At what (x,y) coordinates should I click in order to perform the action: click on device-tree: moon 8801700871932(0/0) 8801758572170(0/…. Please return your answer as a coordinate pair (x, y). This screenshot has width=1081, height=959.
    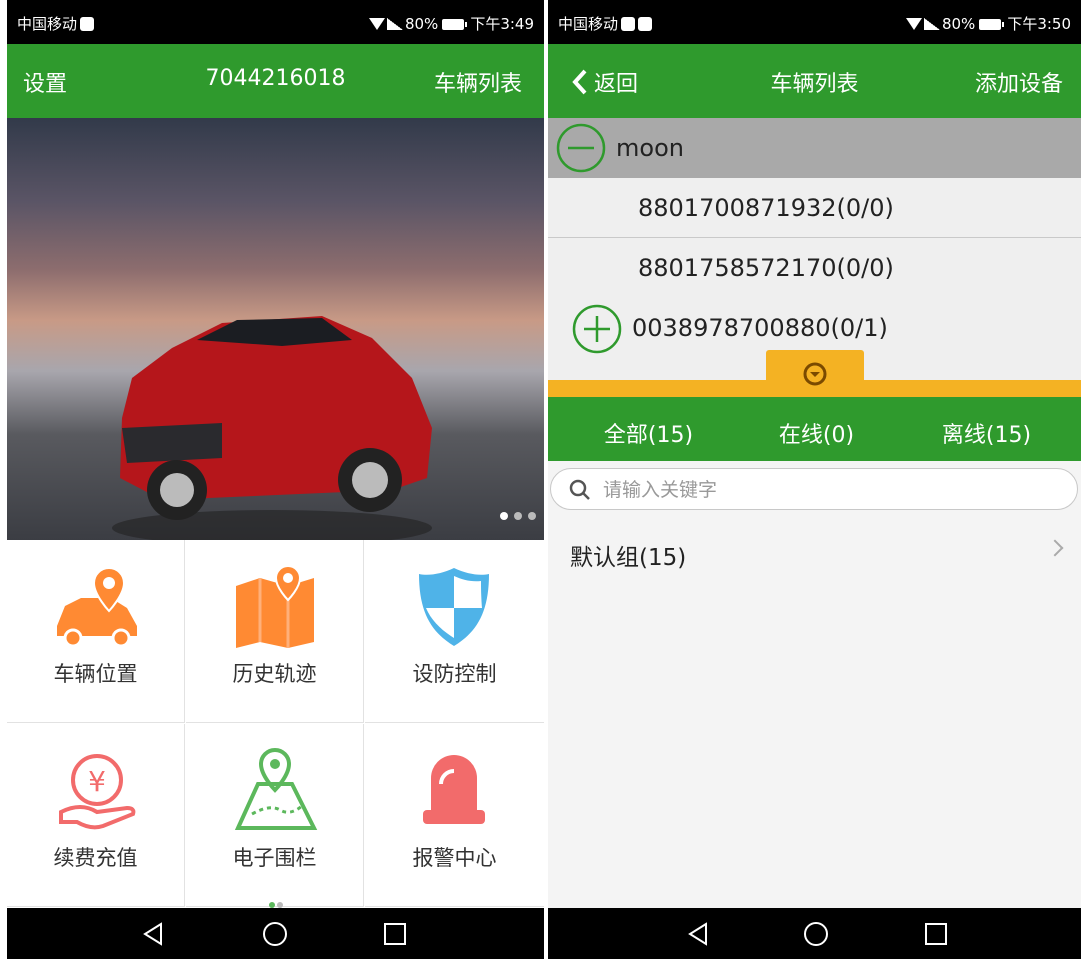
    Looking at the image, I should click on (814, 260).